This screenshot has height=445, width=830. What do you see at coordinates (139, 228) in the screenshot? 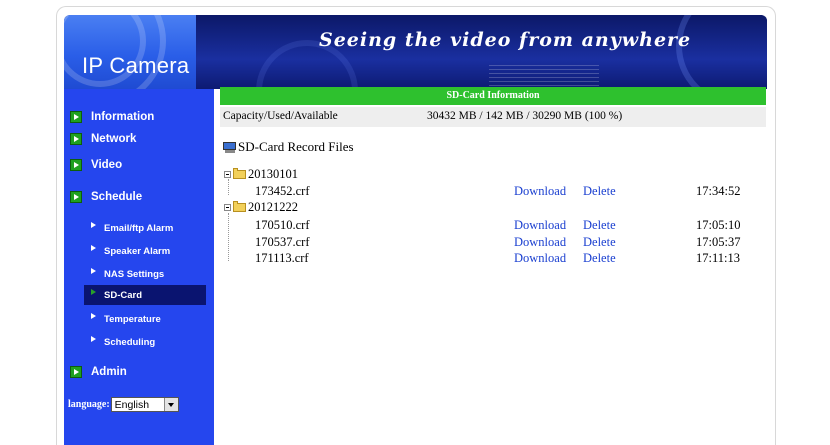
I see `sidebar-subitem-label: Email/ftp Alarm` at bounding box center [139, 228].